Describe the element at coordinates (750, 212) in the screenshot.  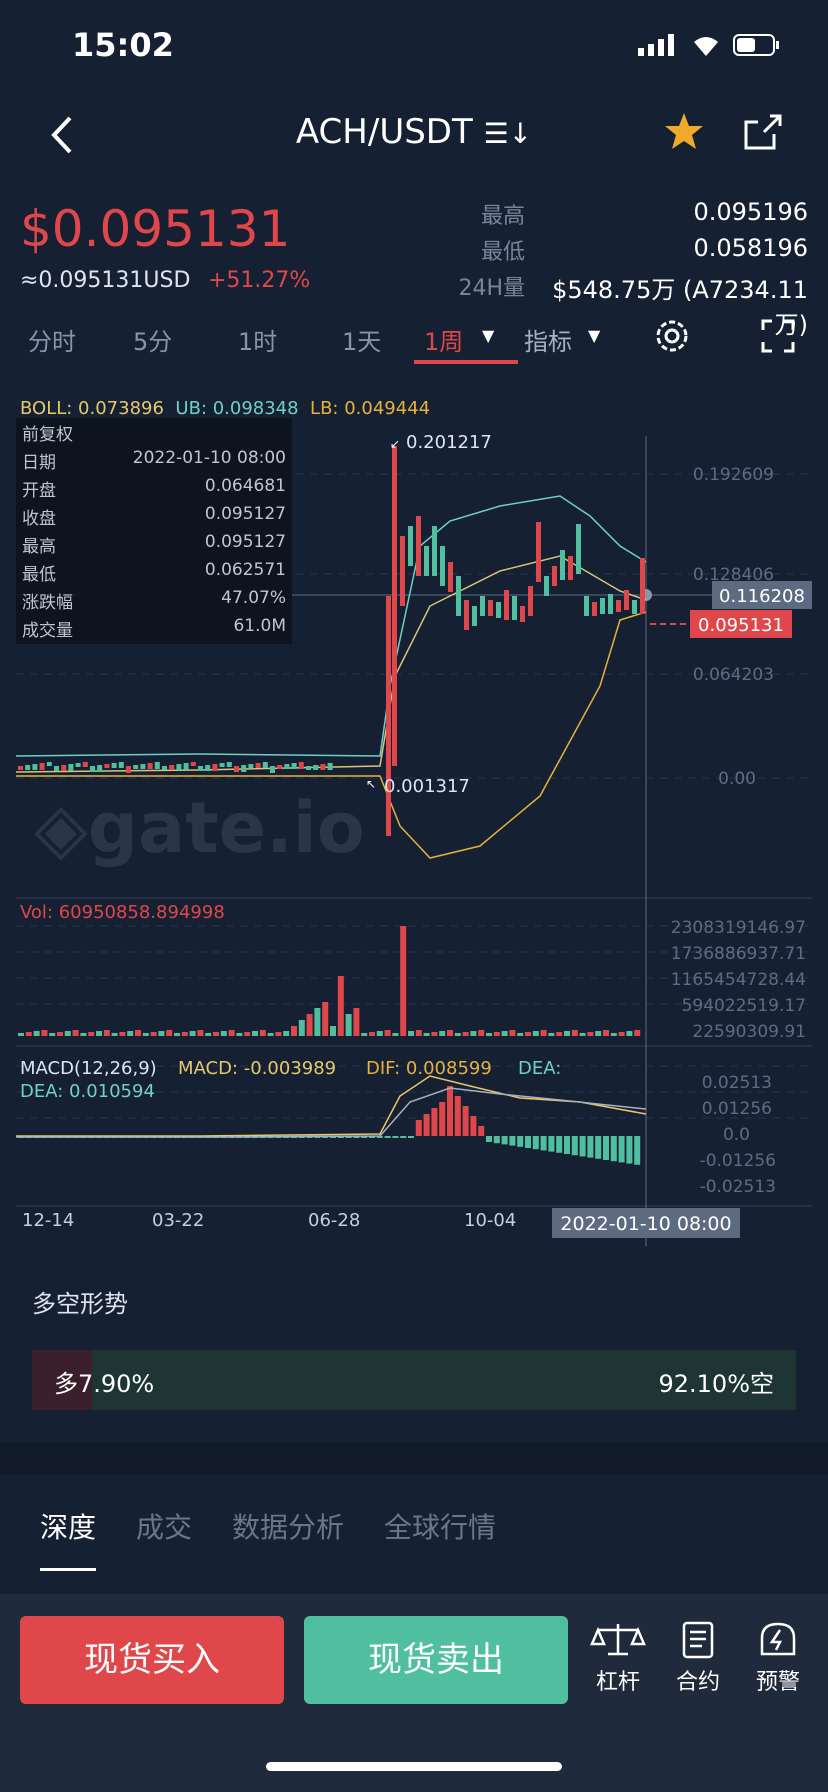
I see `high-value: 0.095196` at that location.